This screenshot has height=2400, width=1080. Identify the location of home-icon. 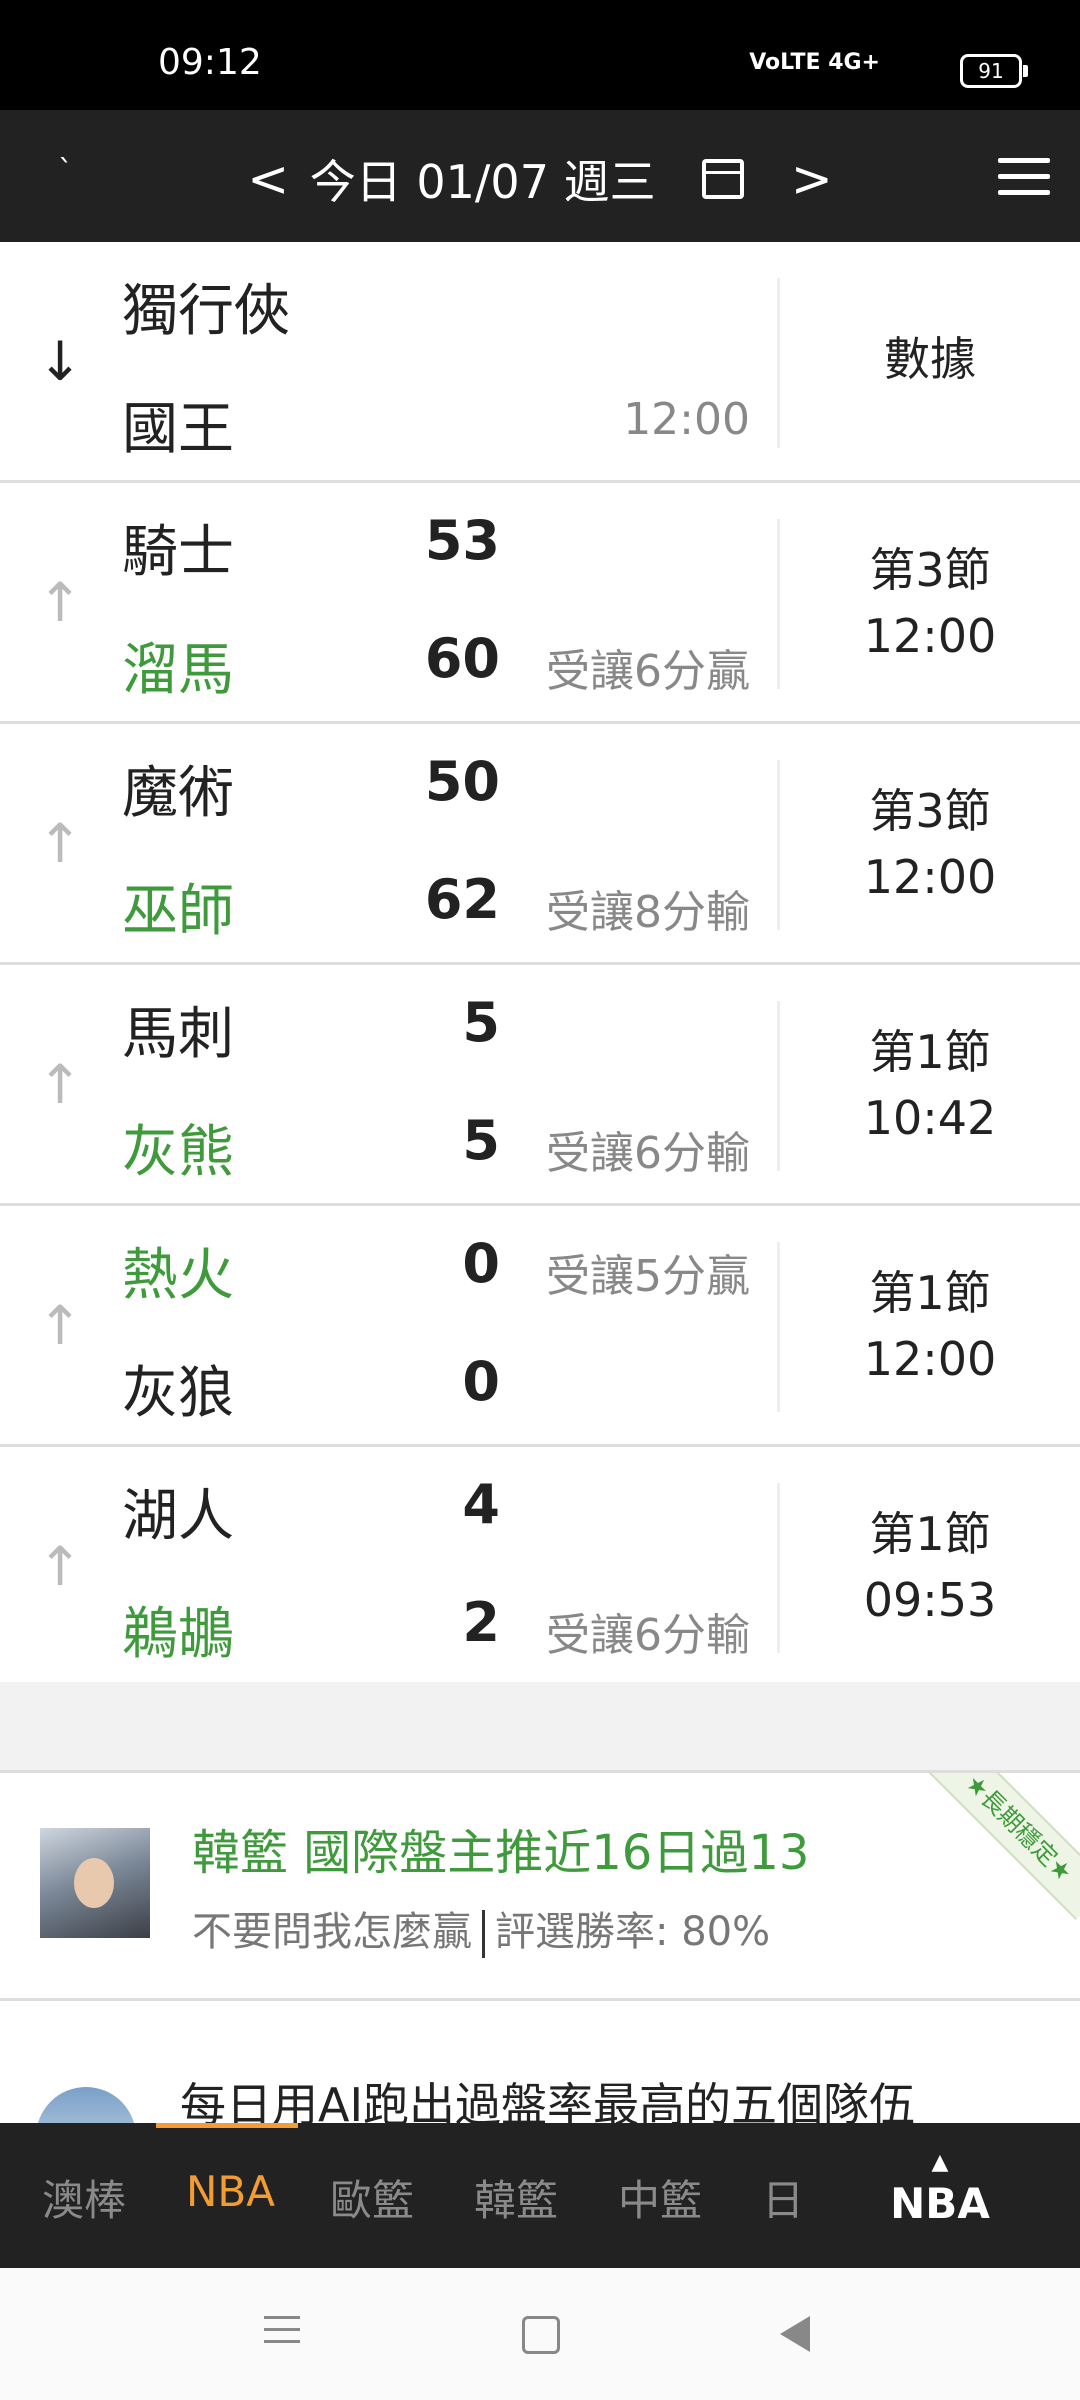
(541, 2335).